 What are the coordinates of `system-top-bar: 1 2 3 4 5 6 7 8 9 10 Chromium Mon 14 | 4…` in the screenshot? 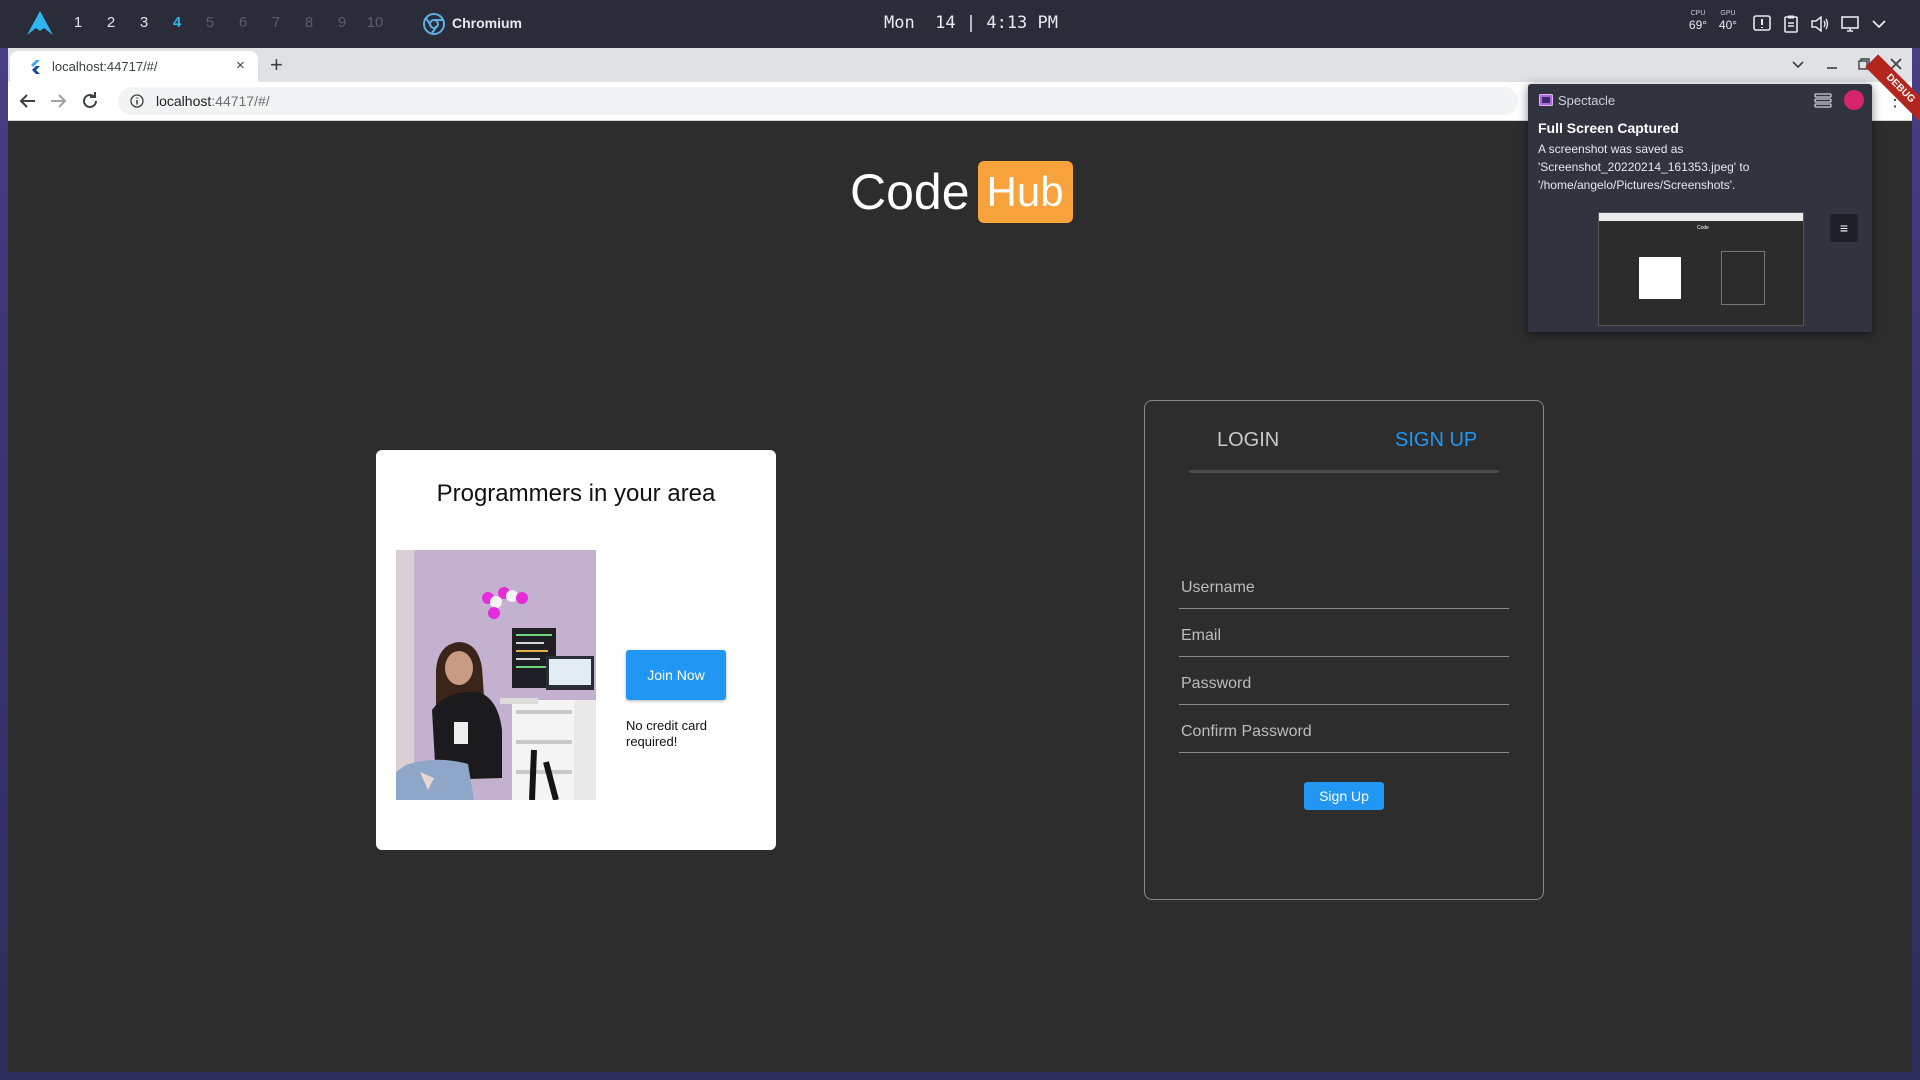 It's located at (960, 24).